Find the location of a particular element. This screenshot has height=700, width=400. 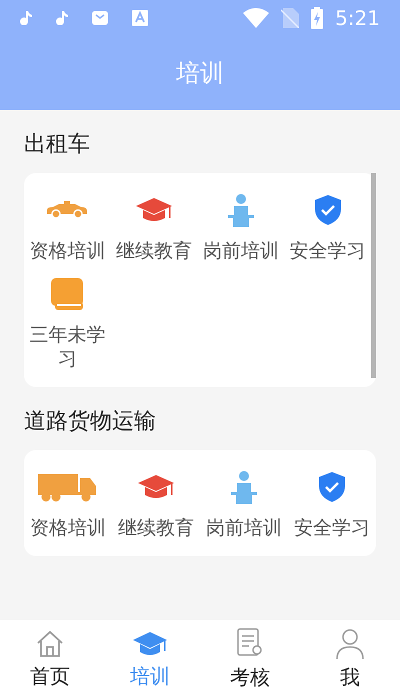

nav-tab: 考核 is located at coordinates (250, 660).